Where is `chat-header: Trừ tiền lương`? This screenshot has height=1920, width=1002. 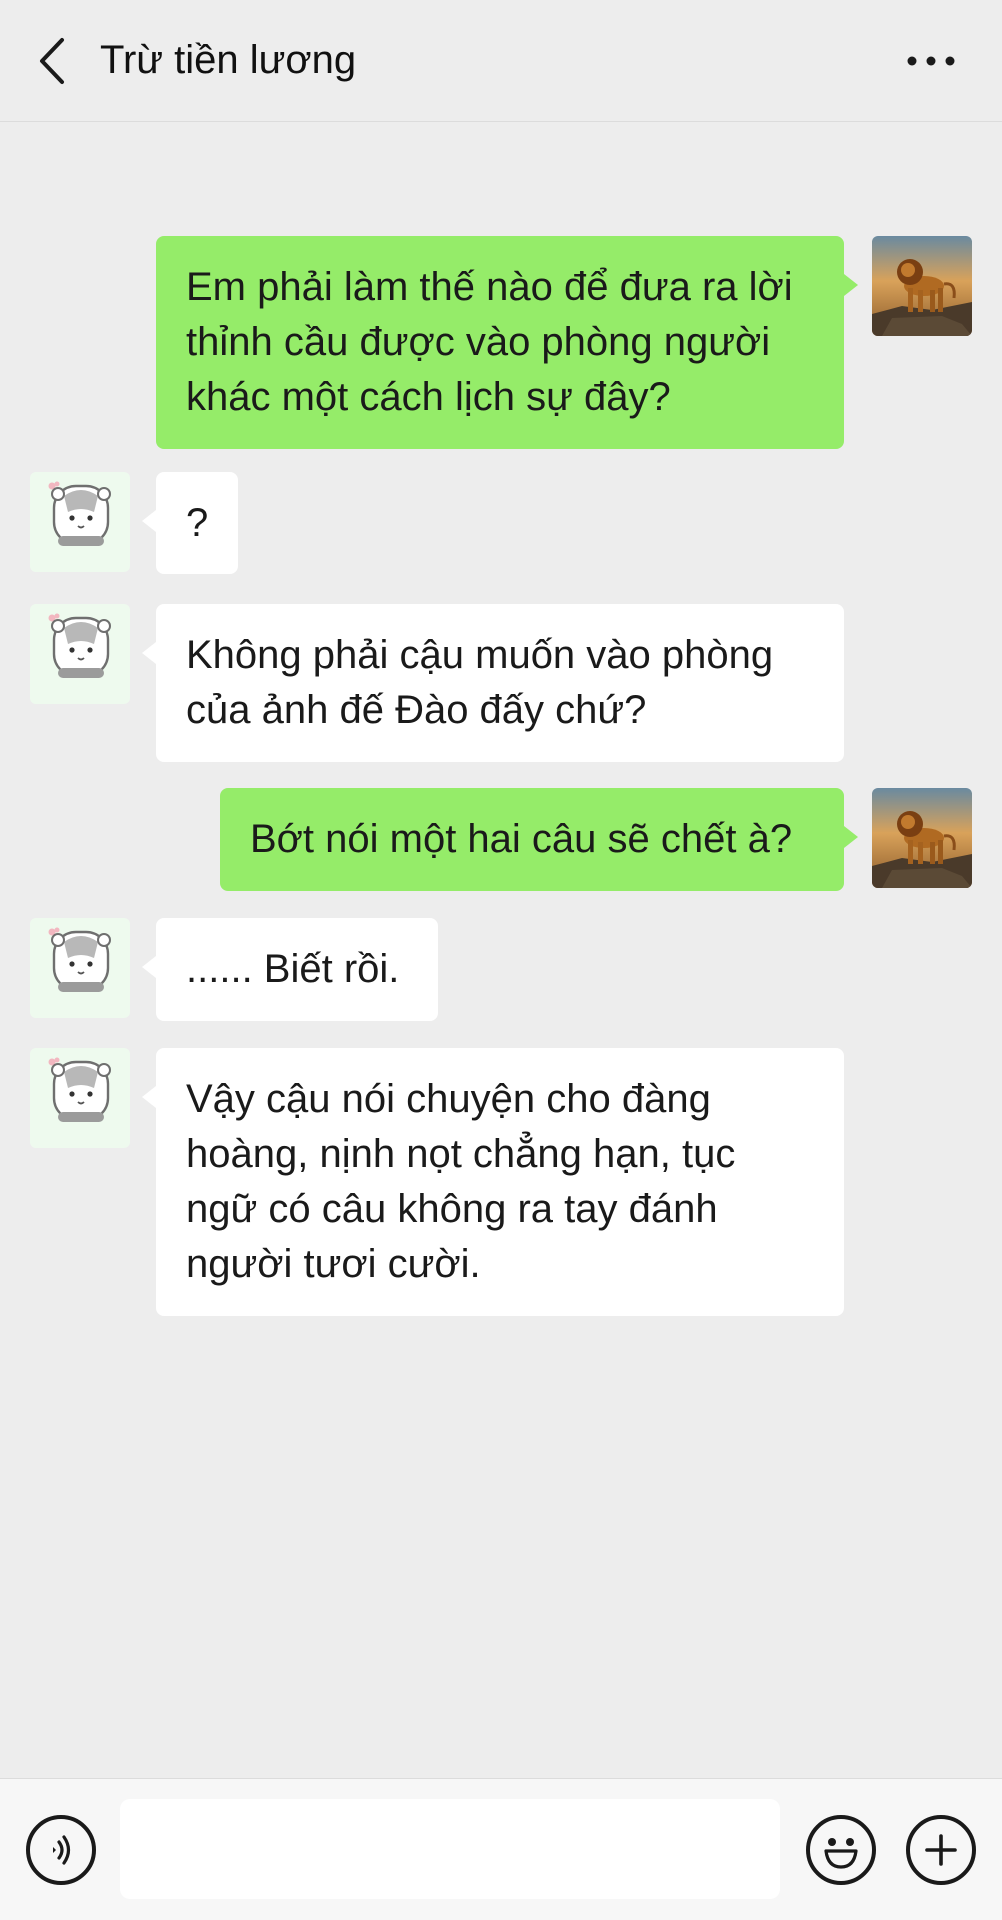
chat-header: Trừ tiền lương is located at coordinates (501, 61).